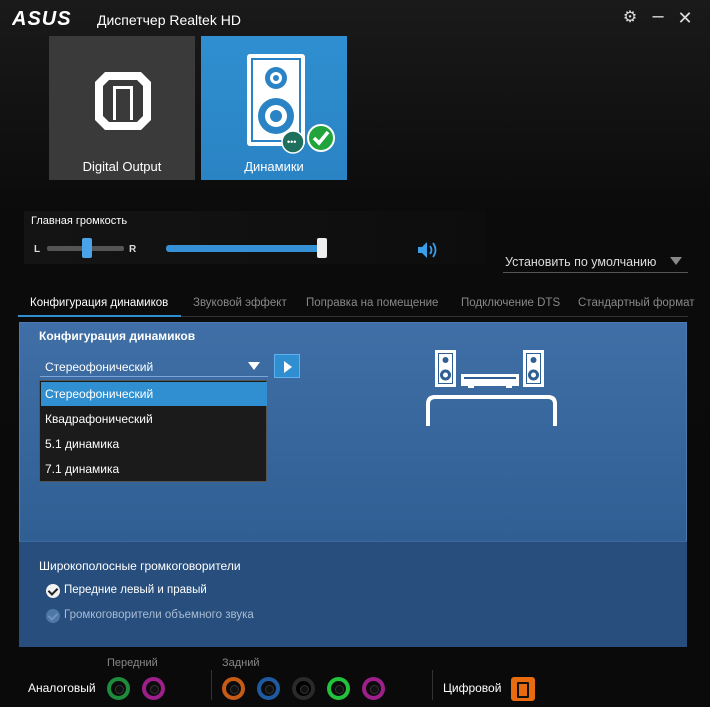 The height and width of the screenshot is (707, 710). I want to click on device-label: Digital Output, so click(122, 166).